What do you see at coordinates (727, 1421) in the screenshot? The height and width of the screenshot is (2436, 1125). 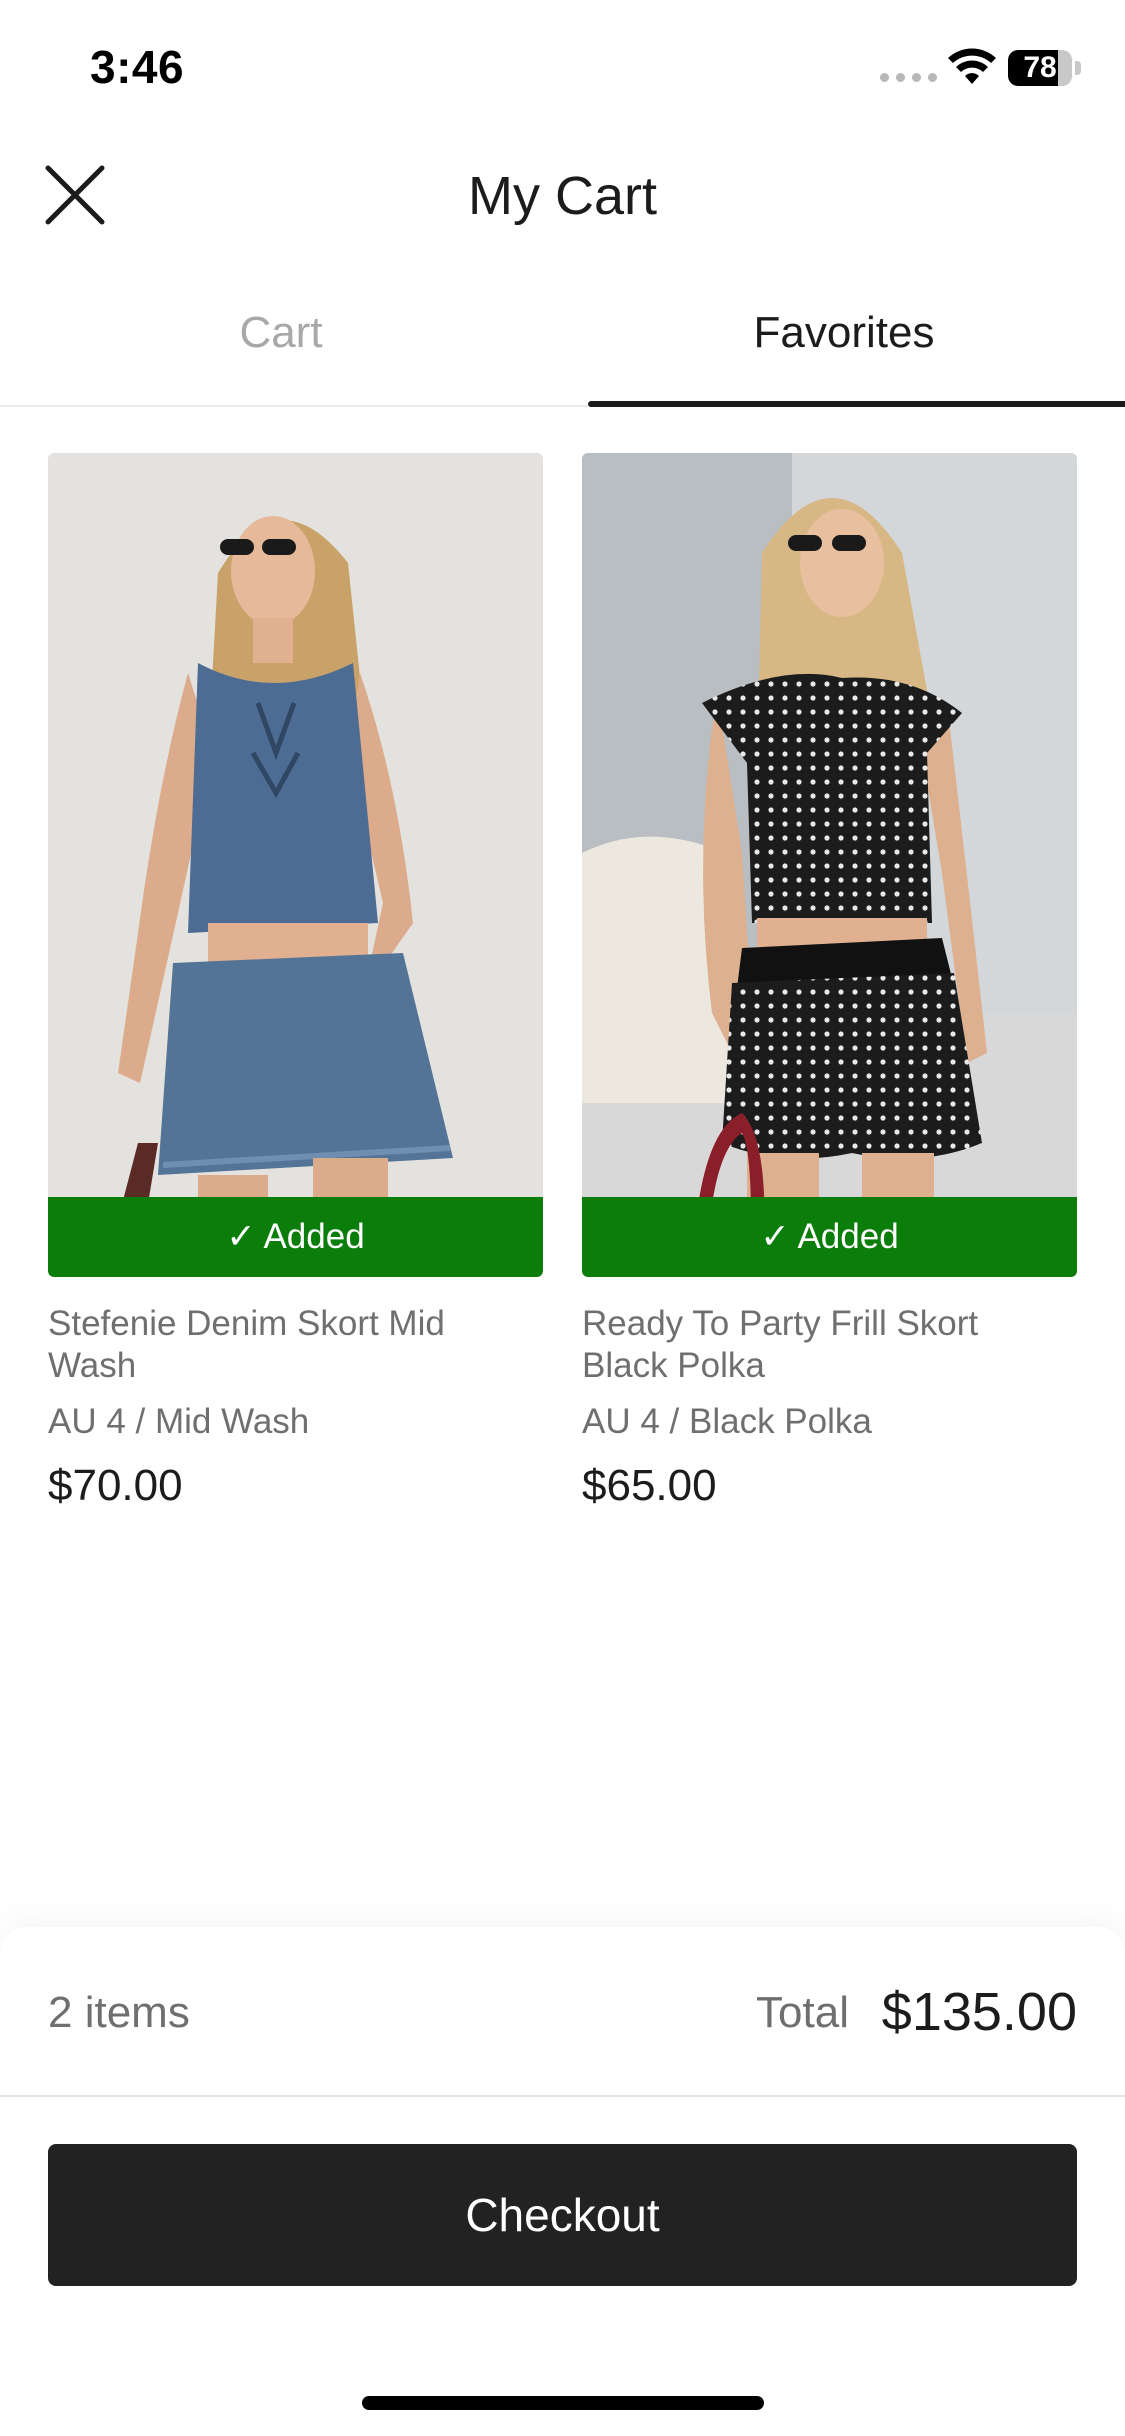 I see `product-variant: AU 4 / Black Polka` at bounding box center [727, 1421].